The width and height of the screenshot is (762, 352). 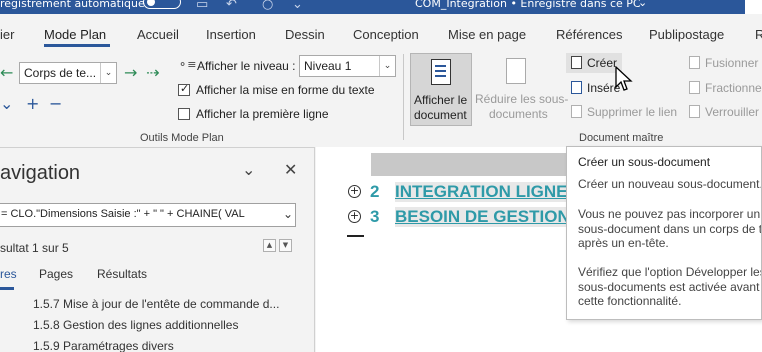 I want to click on remove-link-button: Supprimer le lien, so click(x=626, y=112).